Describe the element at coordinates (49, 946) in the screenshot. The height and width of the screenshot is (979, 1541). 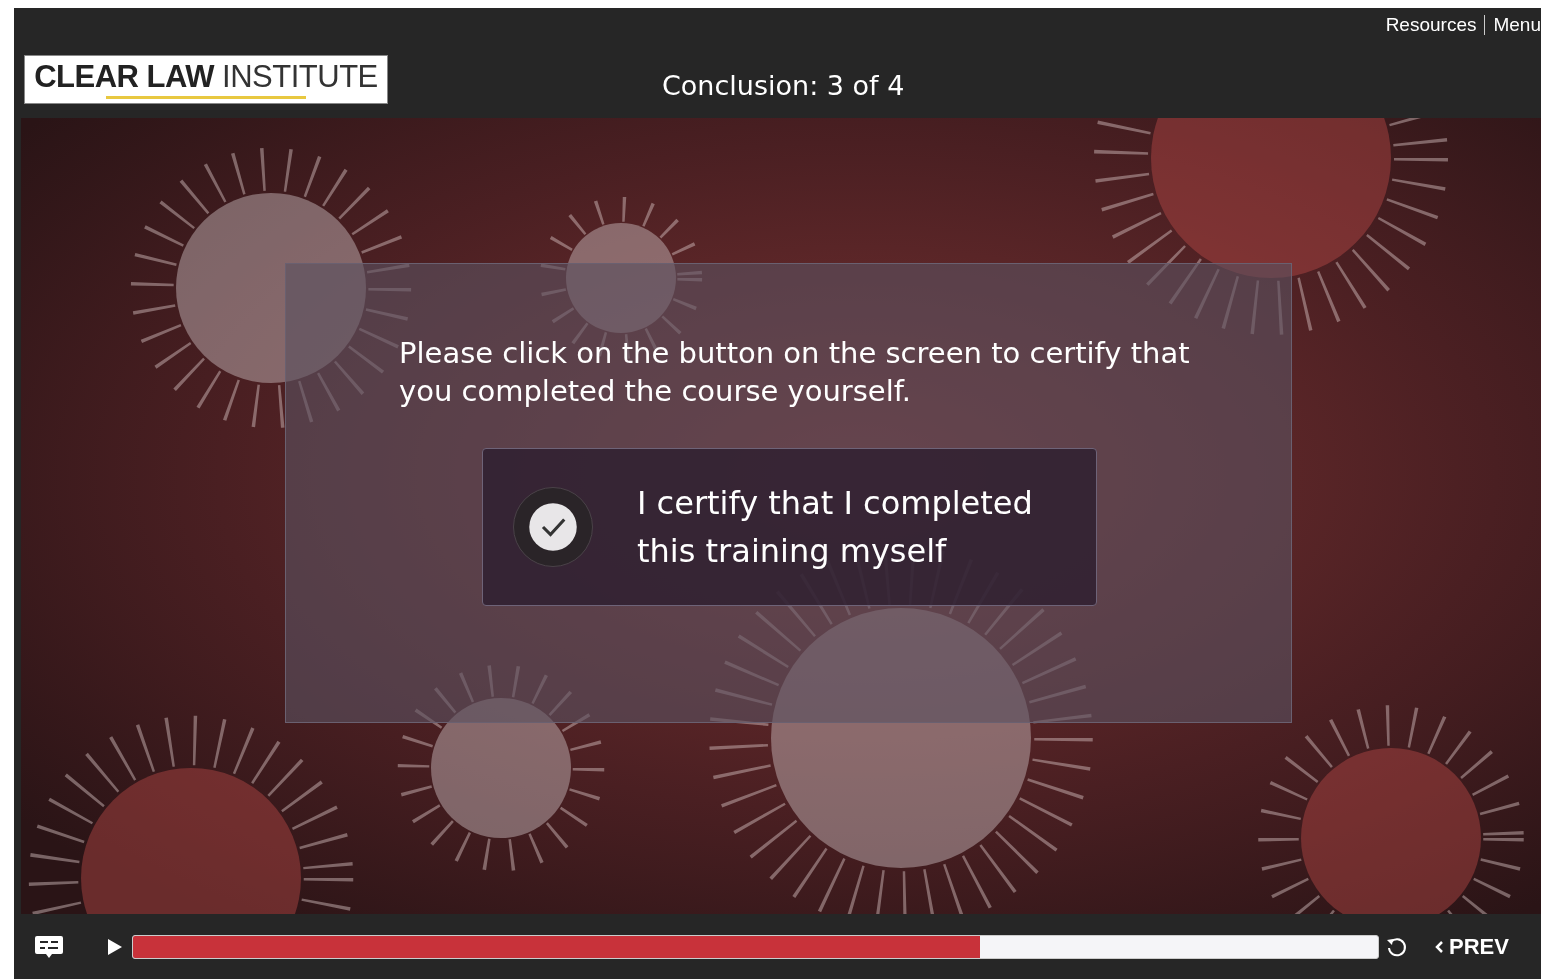
I see `captions-icon` at that location.